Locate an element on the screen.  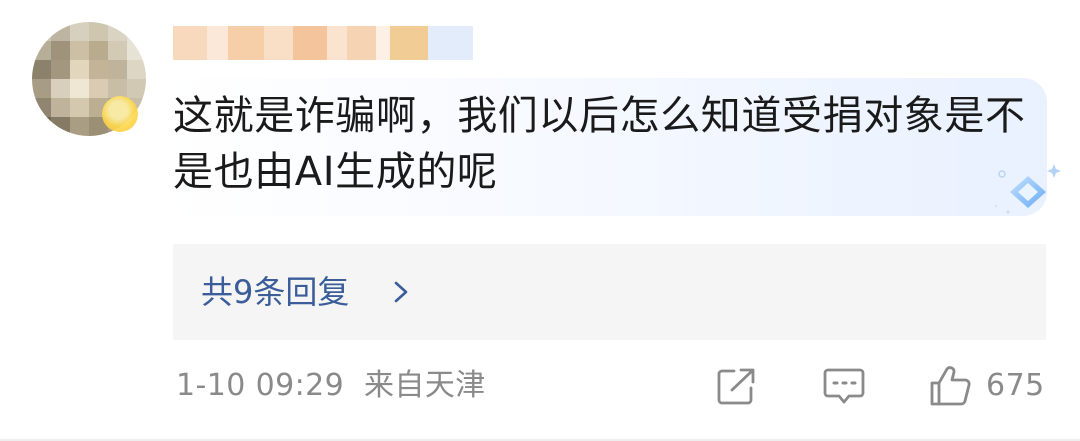
share-button is located at coordinates (737, 386).